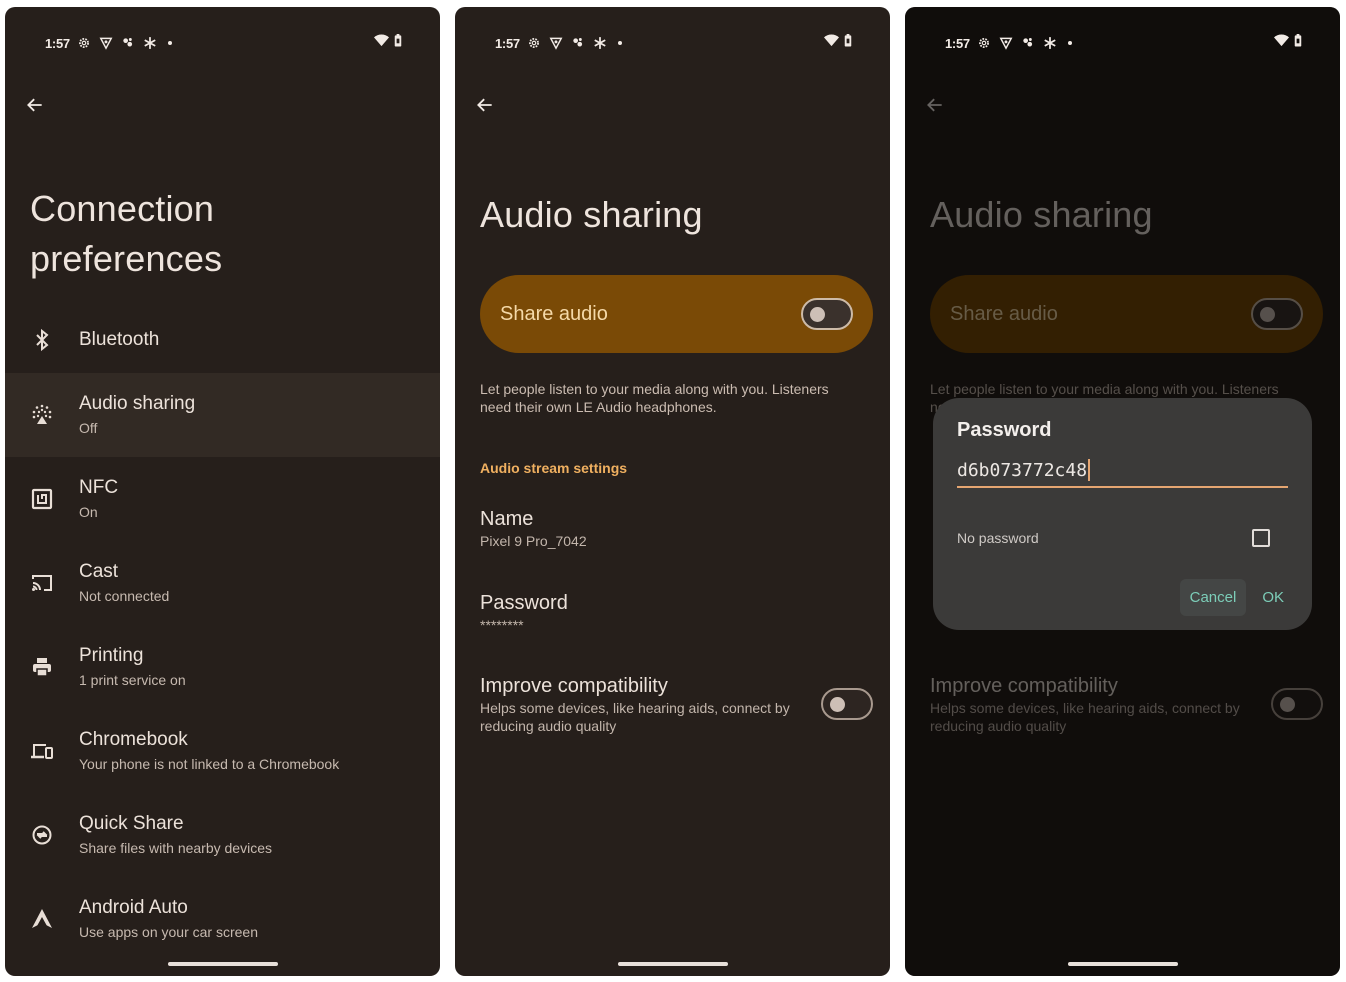 The height and width of the screenshot is (982, 1346). I want to click on no-password-label: No password, so click(998, 538).